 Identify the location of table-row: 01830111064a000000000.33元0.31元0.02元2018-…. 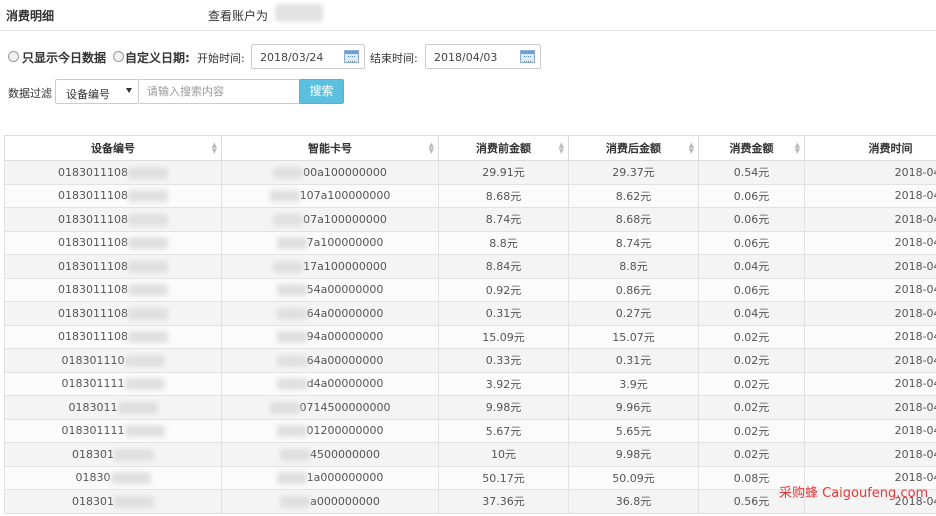
(470, 361).